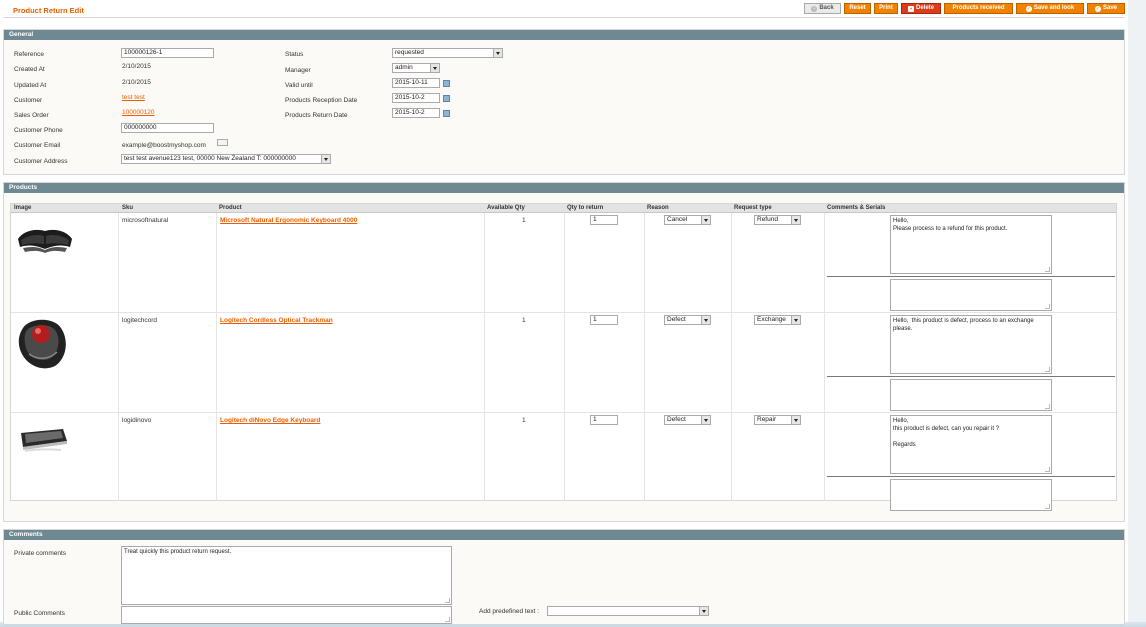  What do you see at coordinates (404, 67) in the screenshot?
I see `manager-value: admin` at bounding box center [404, 67].